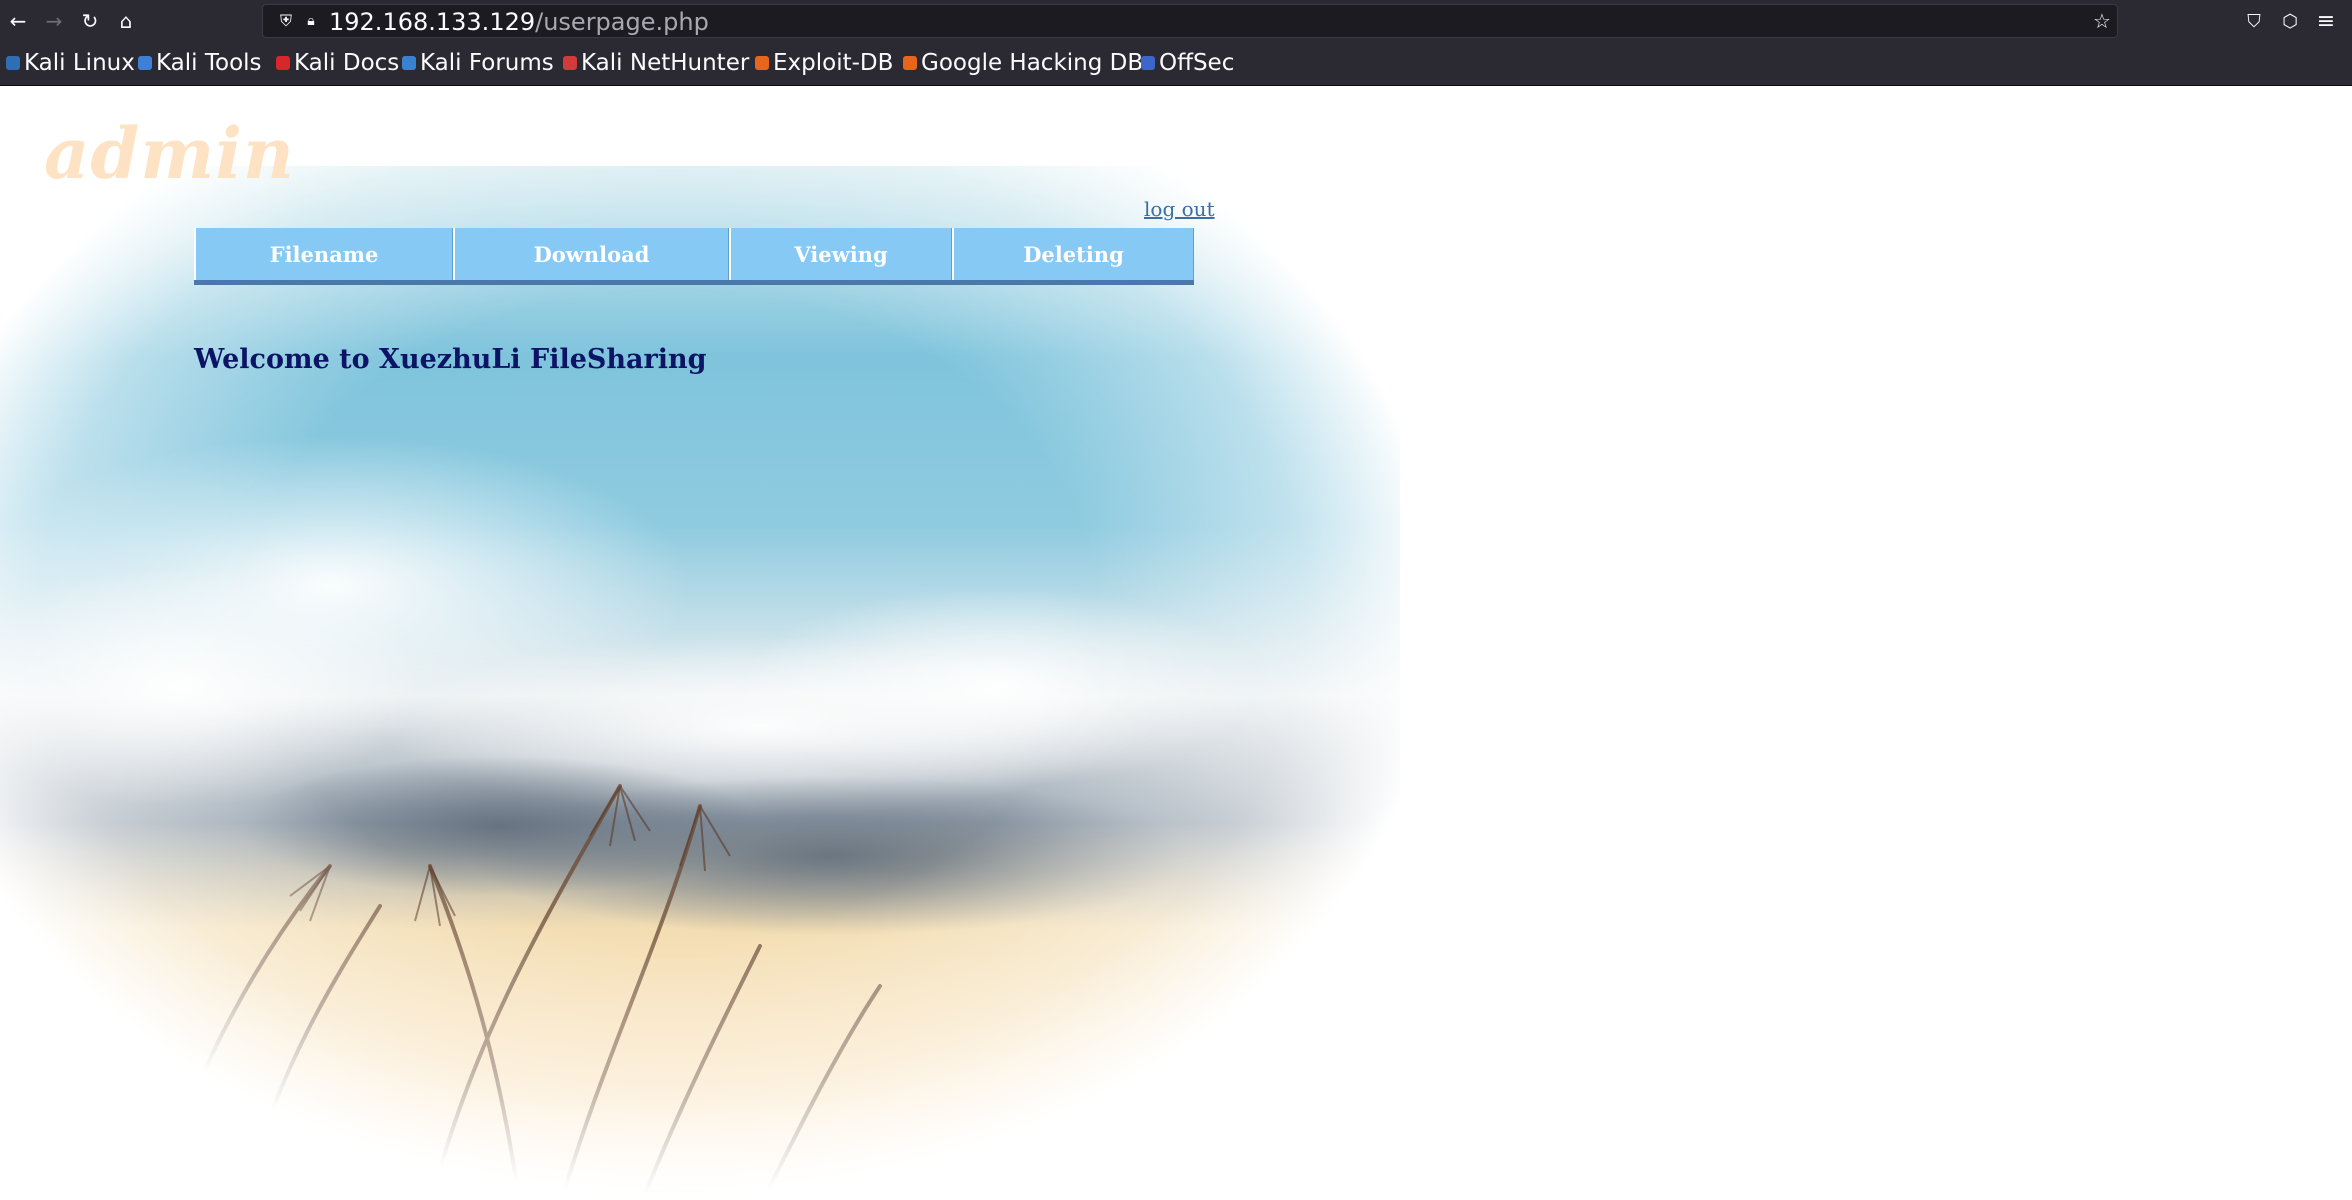  I want to click on google-hacking-db-icon, so click(910, 63).